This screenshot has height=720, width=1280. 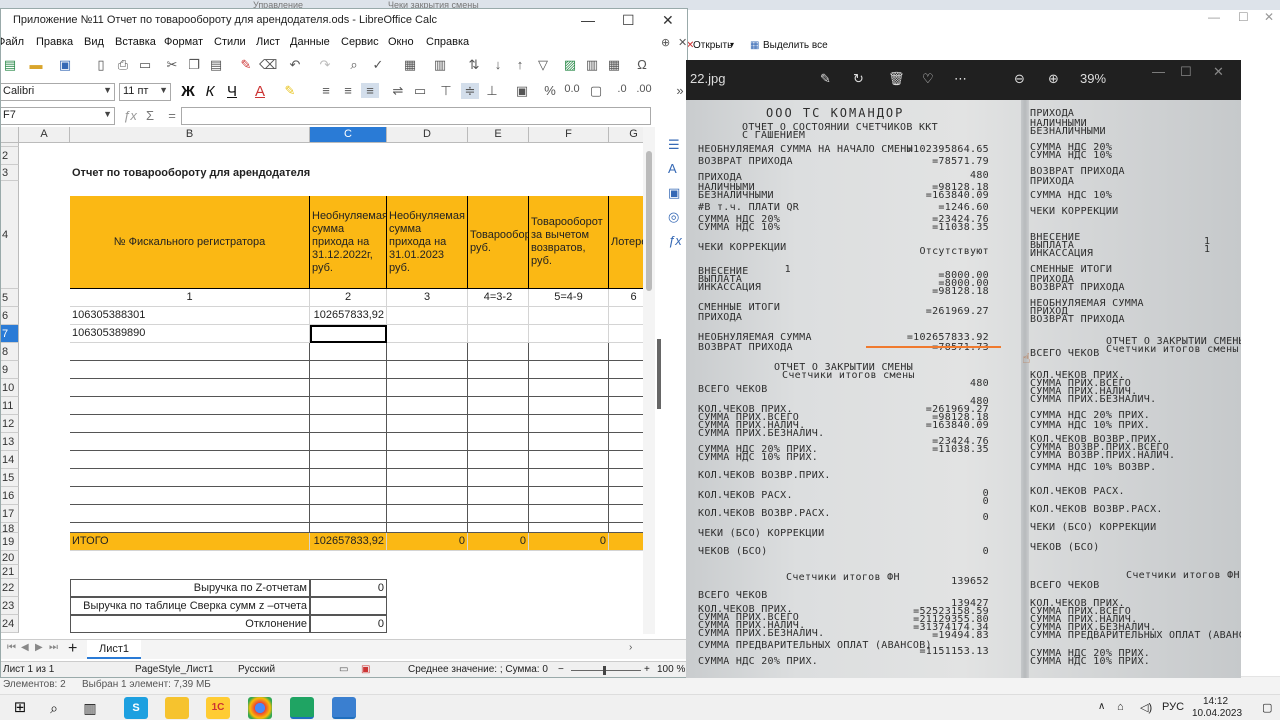 I want to click on insert-image-icon: ▨, so click(x=570, y=65).